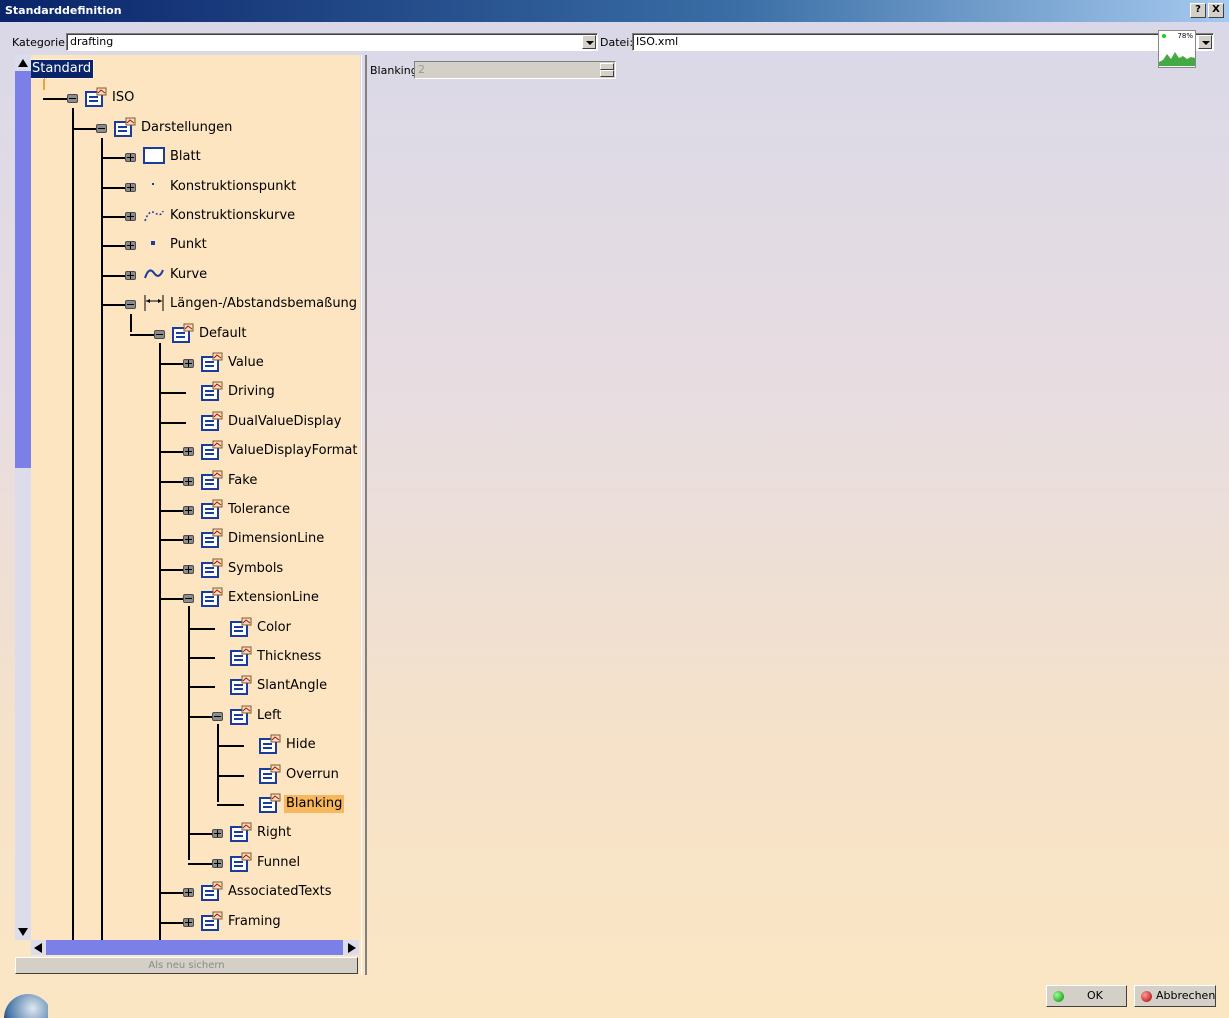  I want to click on tree-item: Right, so click(180, 833).